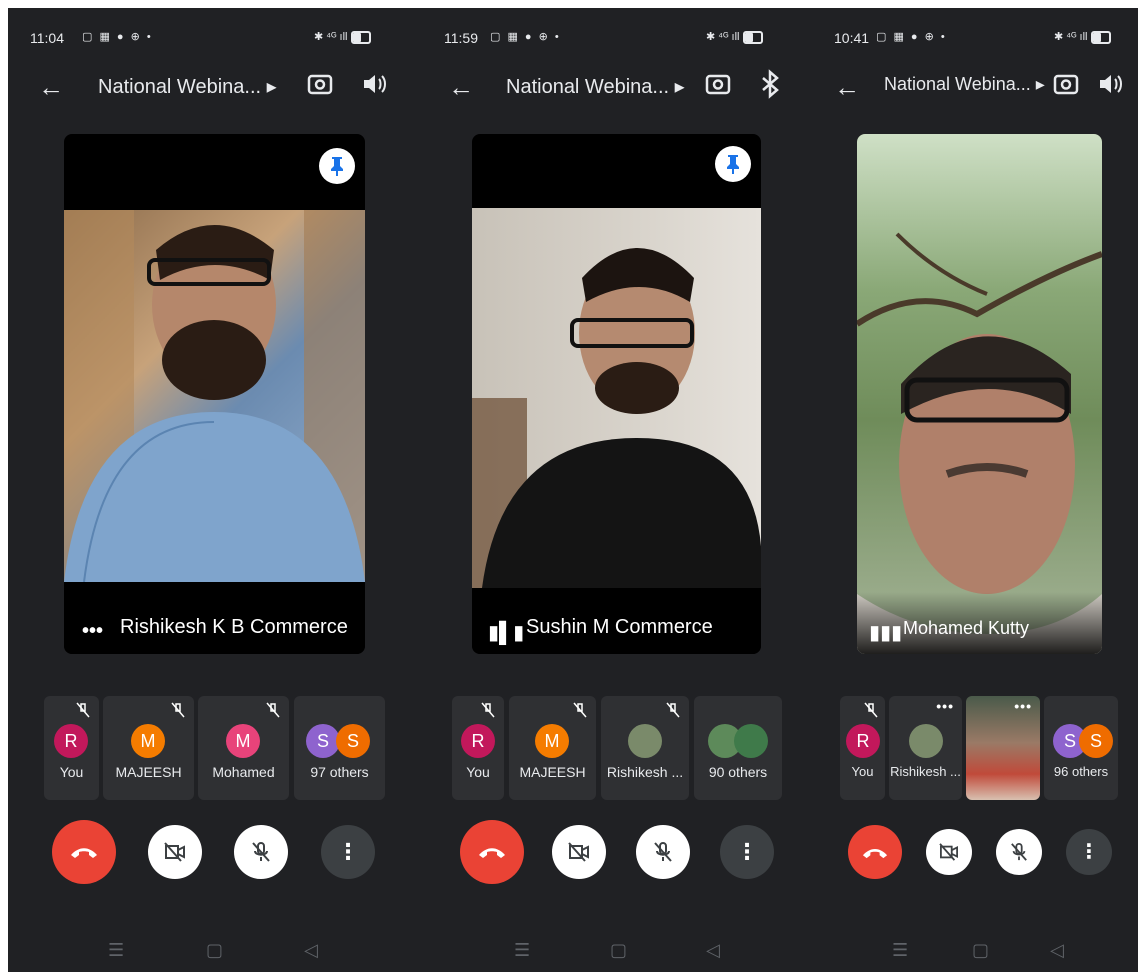 The image size is (1138, 972). Describe the element at coordinates (1081, 771) in the screenshot. I see `participant-name: 96 others` at that location.